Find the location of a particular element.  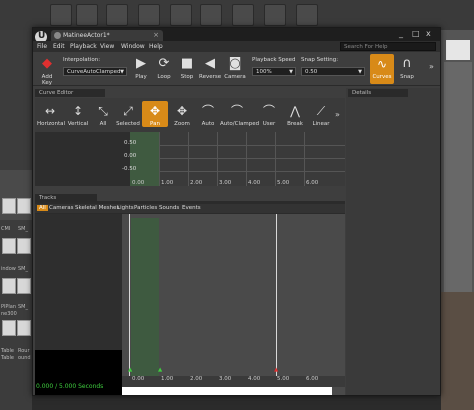

loop-end-flag-icon: ▲ is located at coordinates (160, 370).